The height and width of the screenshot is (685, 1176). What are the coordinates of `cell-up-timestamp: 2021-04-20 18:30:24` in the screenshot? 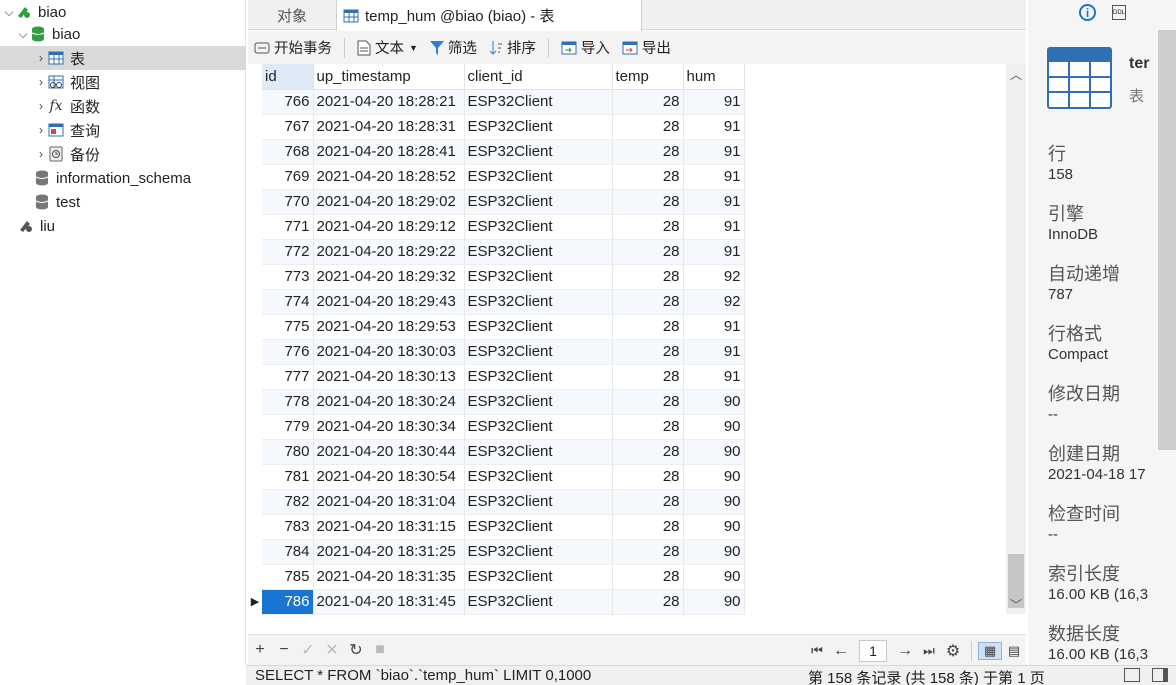 It's located at (389, 402).